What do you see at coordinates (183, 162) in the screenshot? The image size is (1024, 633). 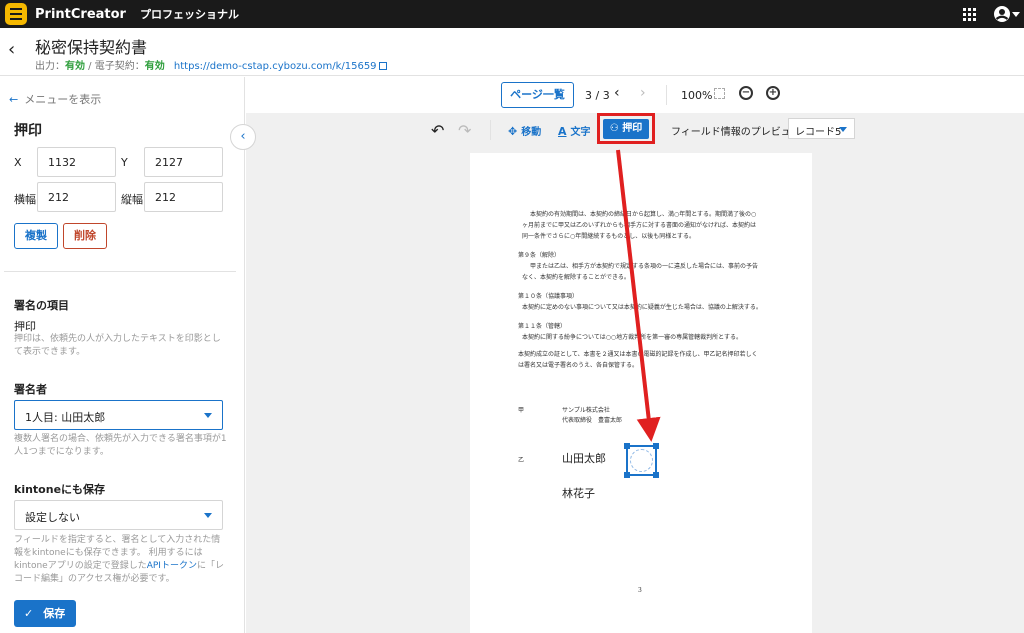 I see `y-input: 2127` at bounding box center [183, 162].